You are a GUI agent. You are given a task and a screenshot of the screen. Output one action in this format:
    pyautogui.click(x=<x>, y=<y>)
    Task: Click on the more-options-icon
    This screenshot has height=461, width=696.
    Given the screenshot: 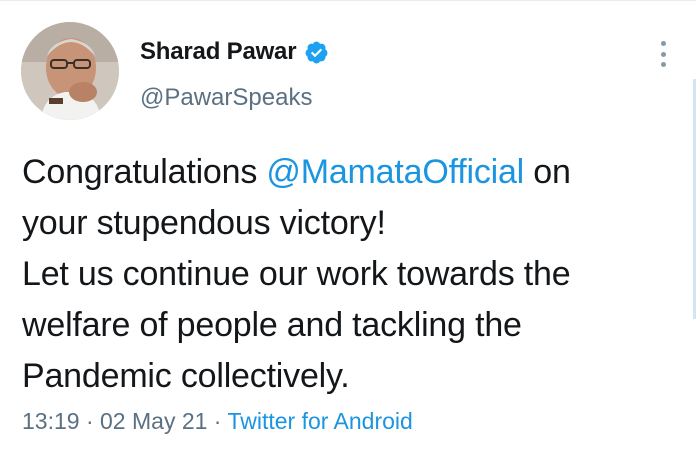 What is the action you would take?
    pyautogui.click(x=663, y=54)
    